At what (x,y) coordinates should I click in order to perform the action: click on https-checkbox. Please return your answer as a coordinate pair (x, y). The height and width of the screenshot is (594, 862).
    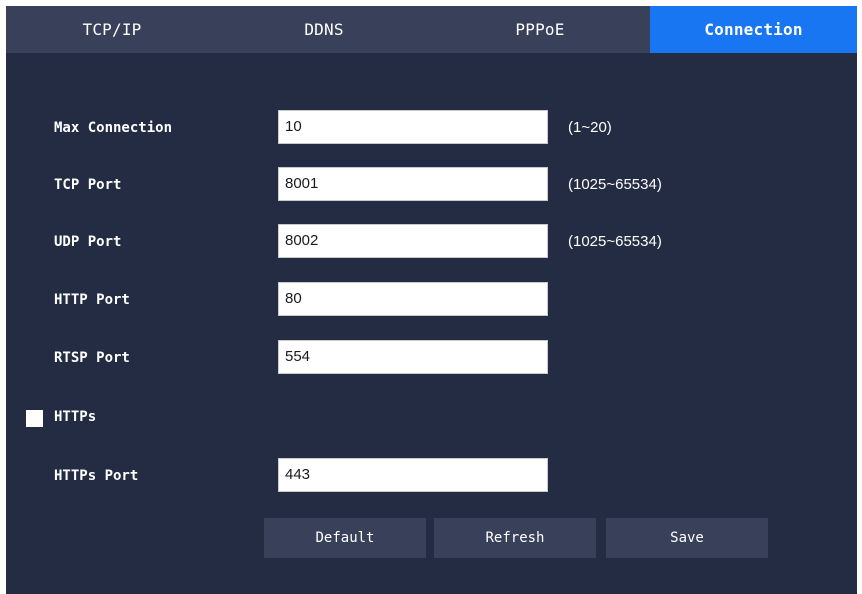
    Looking at the image, I should click on (34, 418).